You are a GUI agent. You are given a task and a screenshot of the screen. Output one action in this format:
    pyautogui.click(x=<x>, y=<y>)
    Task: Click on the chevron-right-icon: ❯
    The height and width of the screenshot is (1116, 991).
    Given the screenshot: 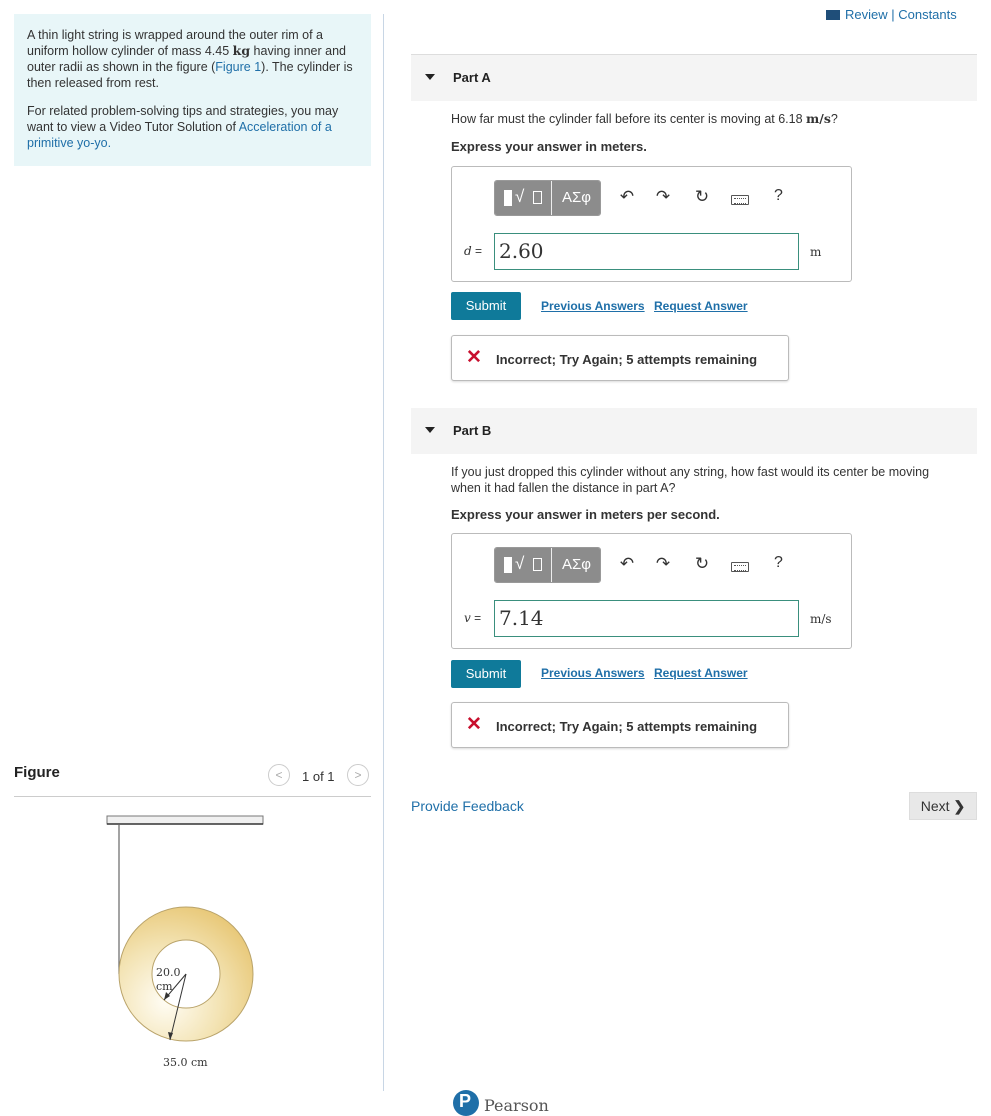 What is the action you would take?
    pyautogui.click(x=959, y=806)
    